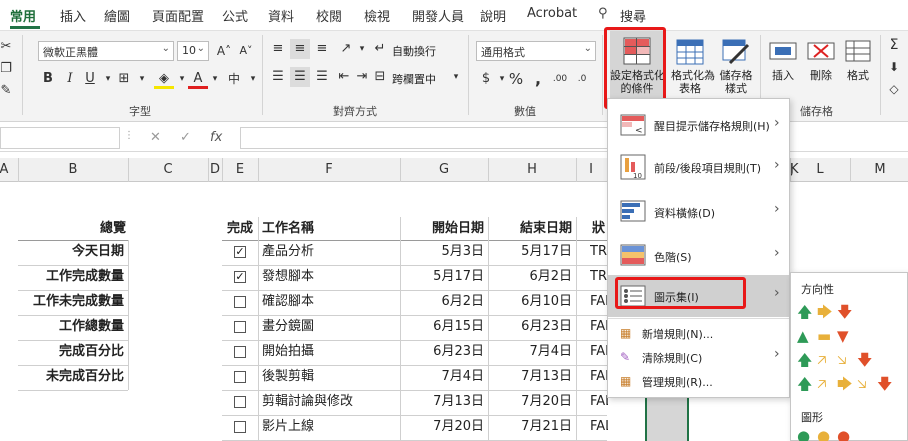 Image resolution: width=908 pixels, height=441 pixels. I want to click on task-header-name: 工作名稱, so click(330, 229).